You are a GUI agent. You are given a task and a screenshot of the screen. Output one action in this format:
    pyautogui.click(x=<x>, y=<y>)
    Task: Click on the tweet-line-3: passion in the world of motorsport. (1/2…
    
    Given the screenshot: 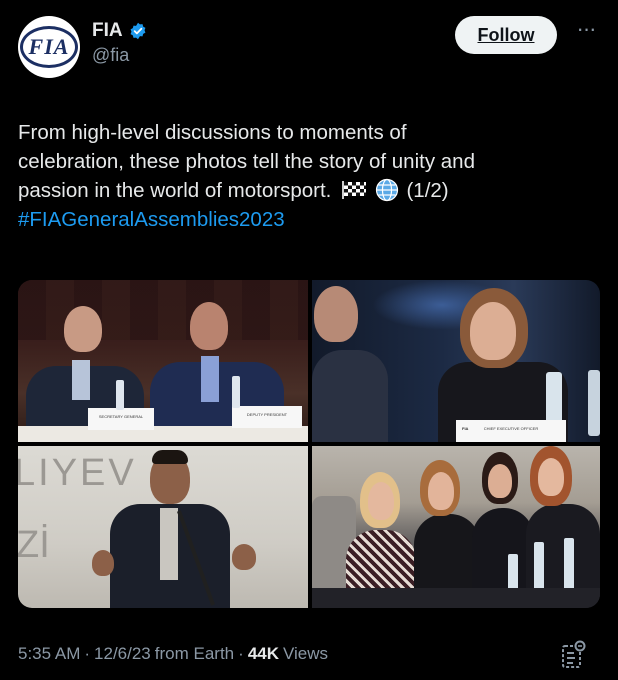 What is the action you would take?
    pyautogui.click(x=303, y=190)
    